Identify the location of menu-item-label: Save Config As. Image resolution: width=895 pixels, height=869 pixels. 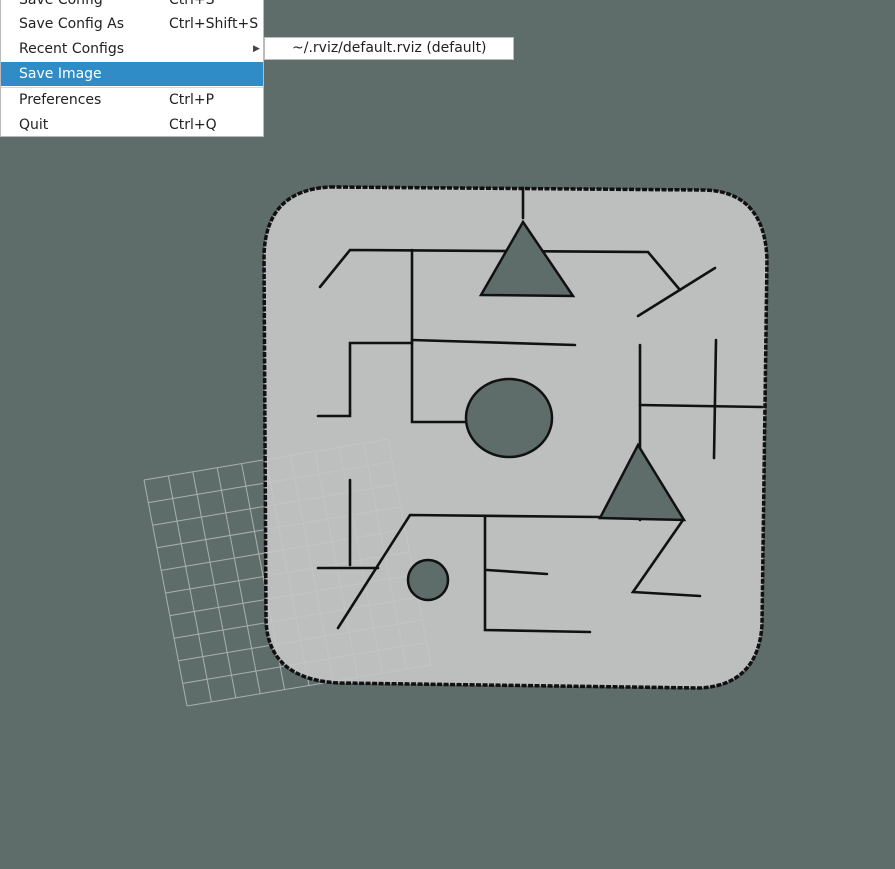
(72, 24).